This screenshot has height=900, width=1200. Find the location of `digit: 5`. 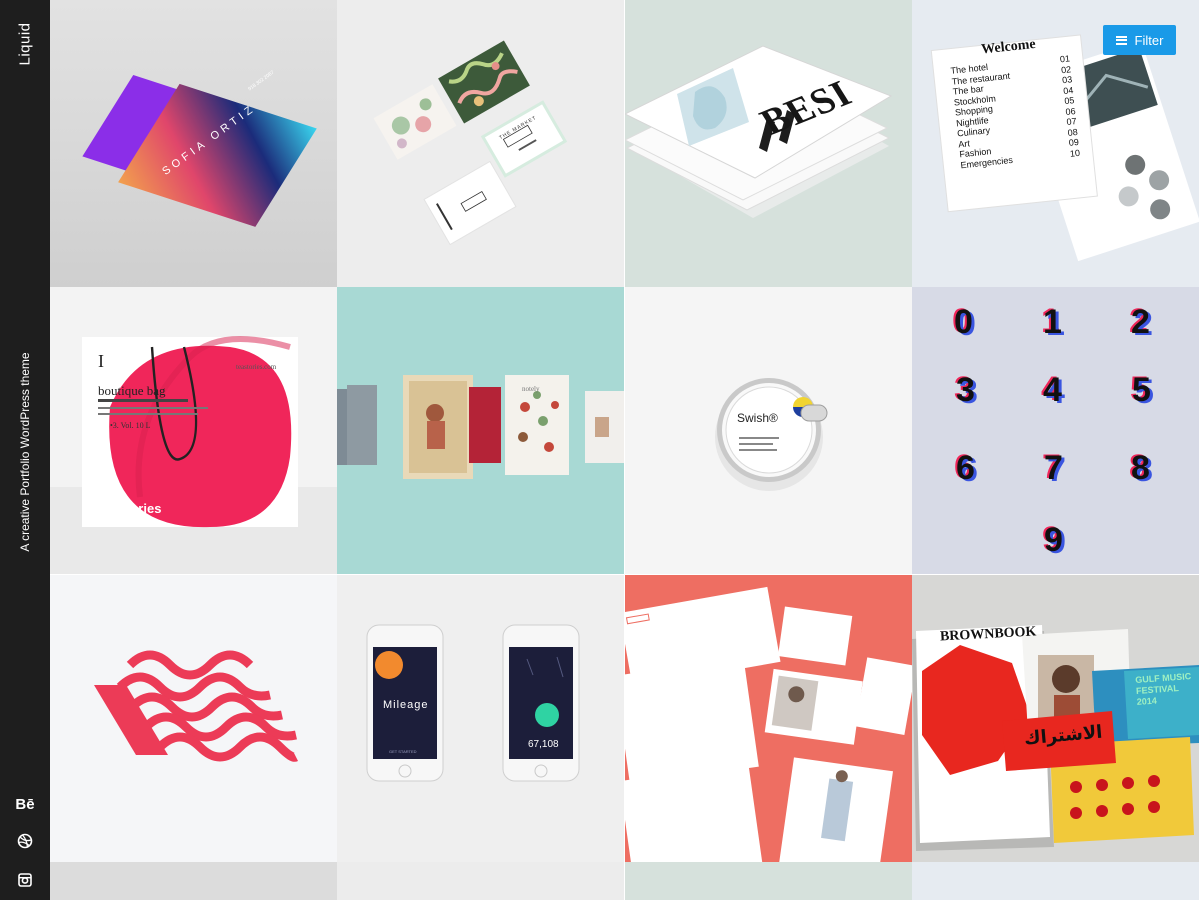

digit: 5 is located at coordinates (1141, 390).